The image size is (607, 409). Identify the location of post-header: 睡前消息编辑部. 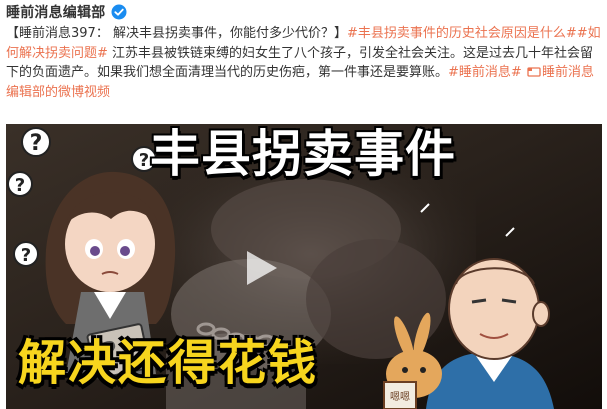
(66, 12).